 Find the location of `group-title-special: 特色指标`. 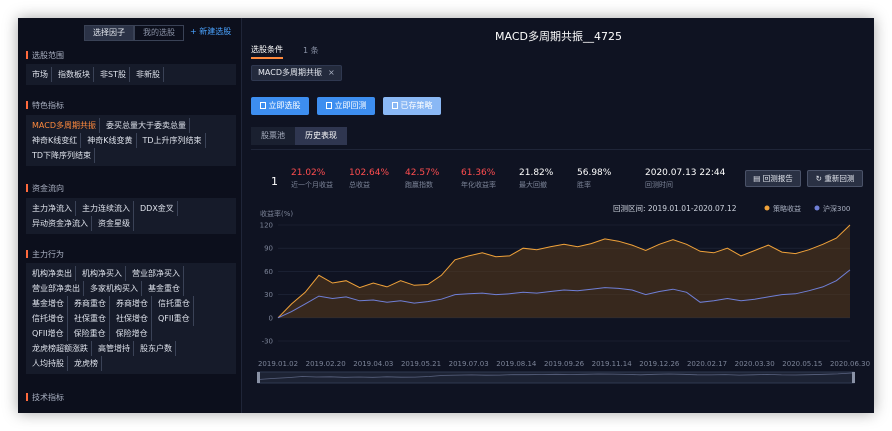

group-title-special: 特色指标 is located at coordinates (45, 105).